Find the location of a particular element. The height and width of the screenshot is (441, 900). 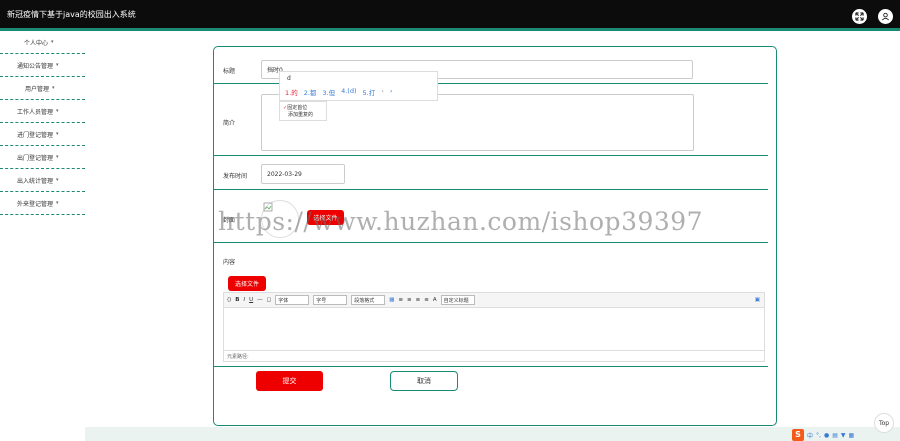

user-button is located at coordinates (885, 16).